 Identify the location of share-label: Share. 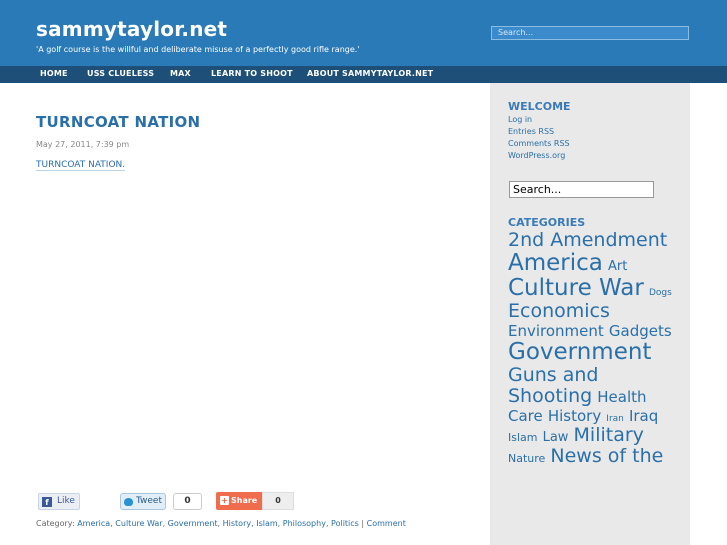
(244, 500).